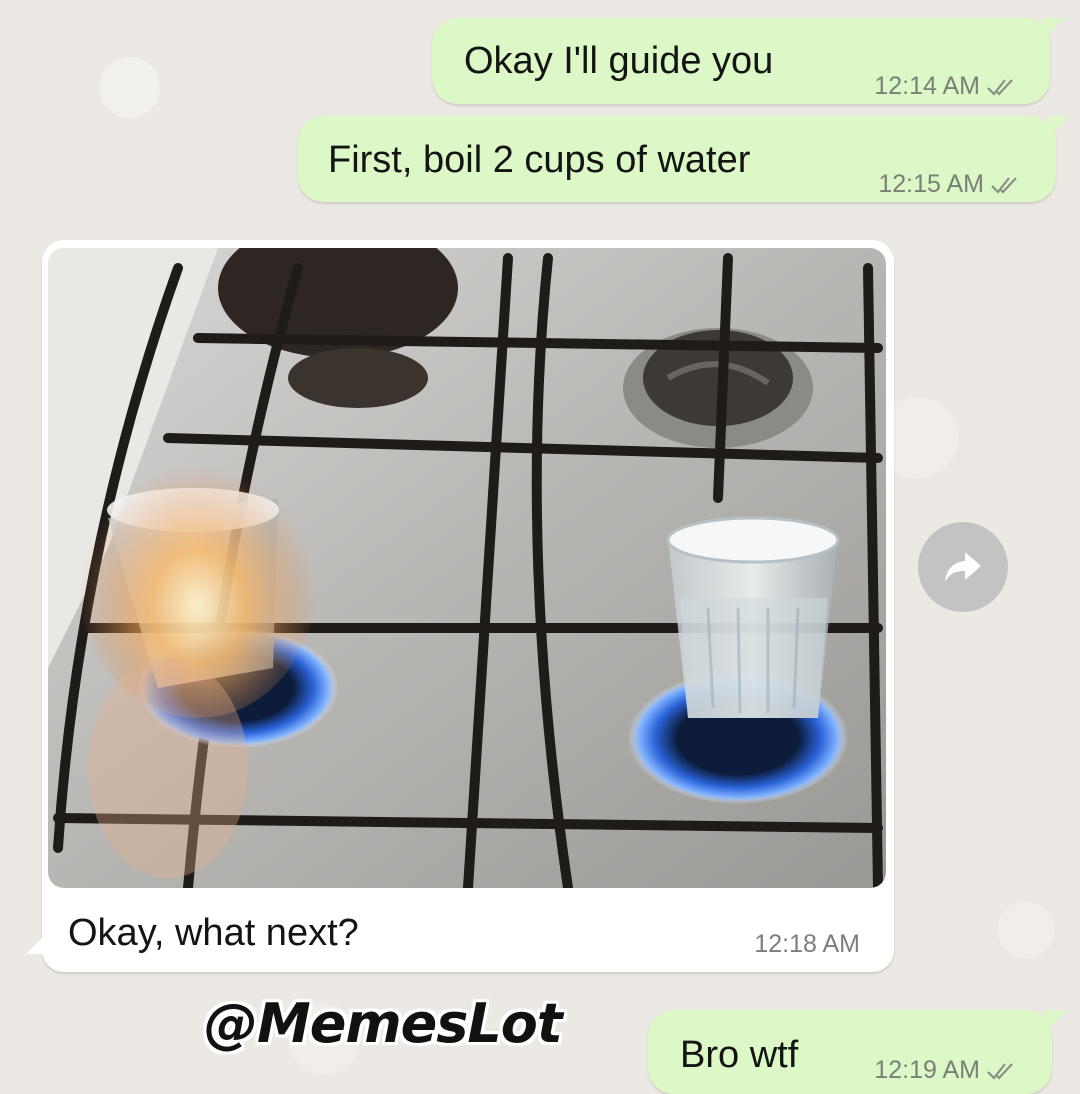 The image size is (1080, 1094). I want to click on message-time: 12:15 AM, so click(931, 184).